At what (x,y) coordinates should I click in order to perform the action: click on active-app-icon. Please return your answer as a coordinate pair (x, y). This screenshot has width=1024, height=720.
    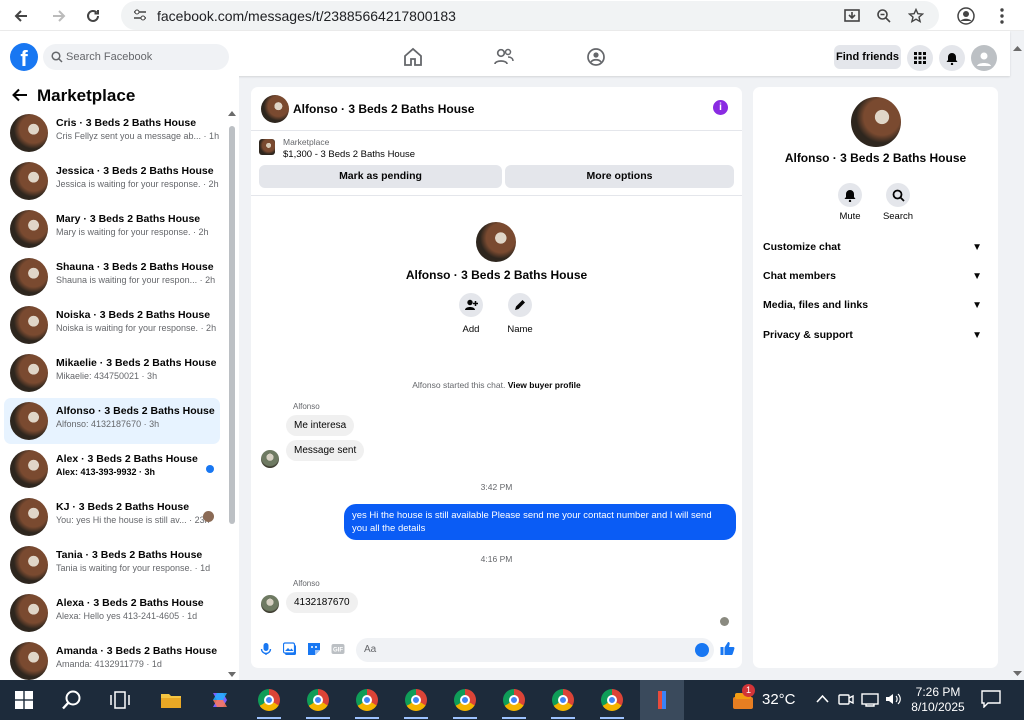
    Looking at the image, I should click on (662, 700).